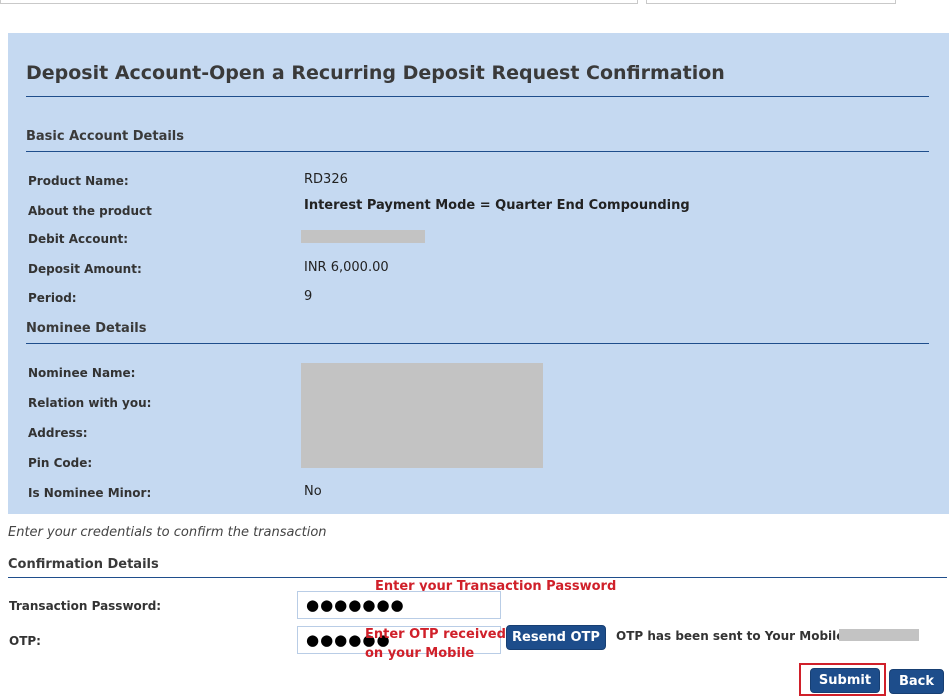  What do you see at coordinates (326, 179) in the screenshot?
I see `product-name-value: RD326` at bounding box center [326, 179].